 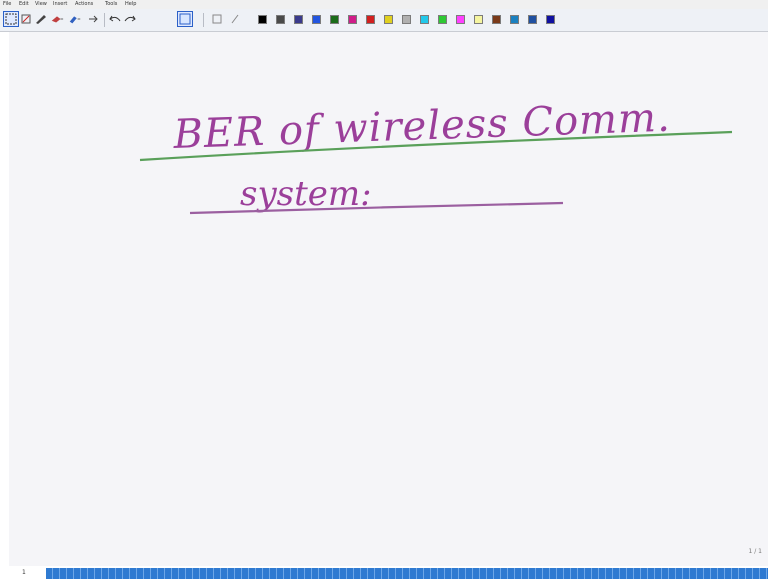 I want to click on heading-line-1: BER of wireless Comm., so click(x=422, y=126).